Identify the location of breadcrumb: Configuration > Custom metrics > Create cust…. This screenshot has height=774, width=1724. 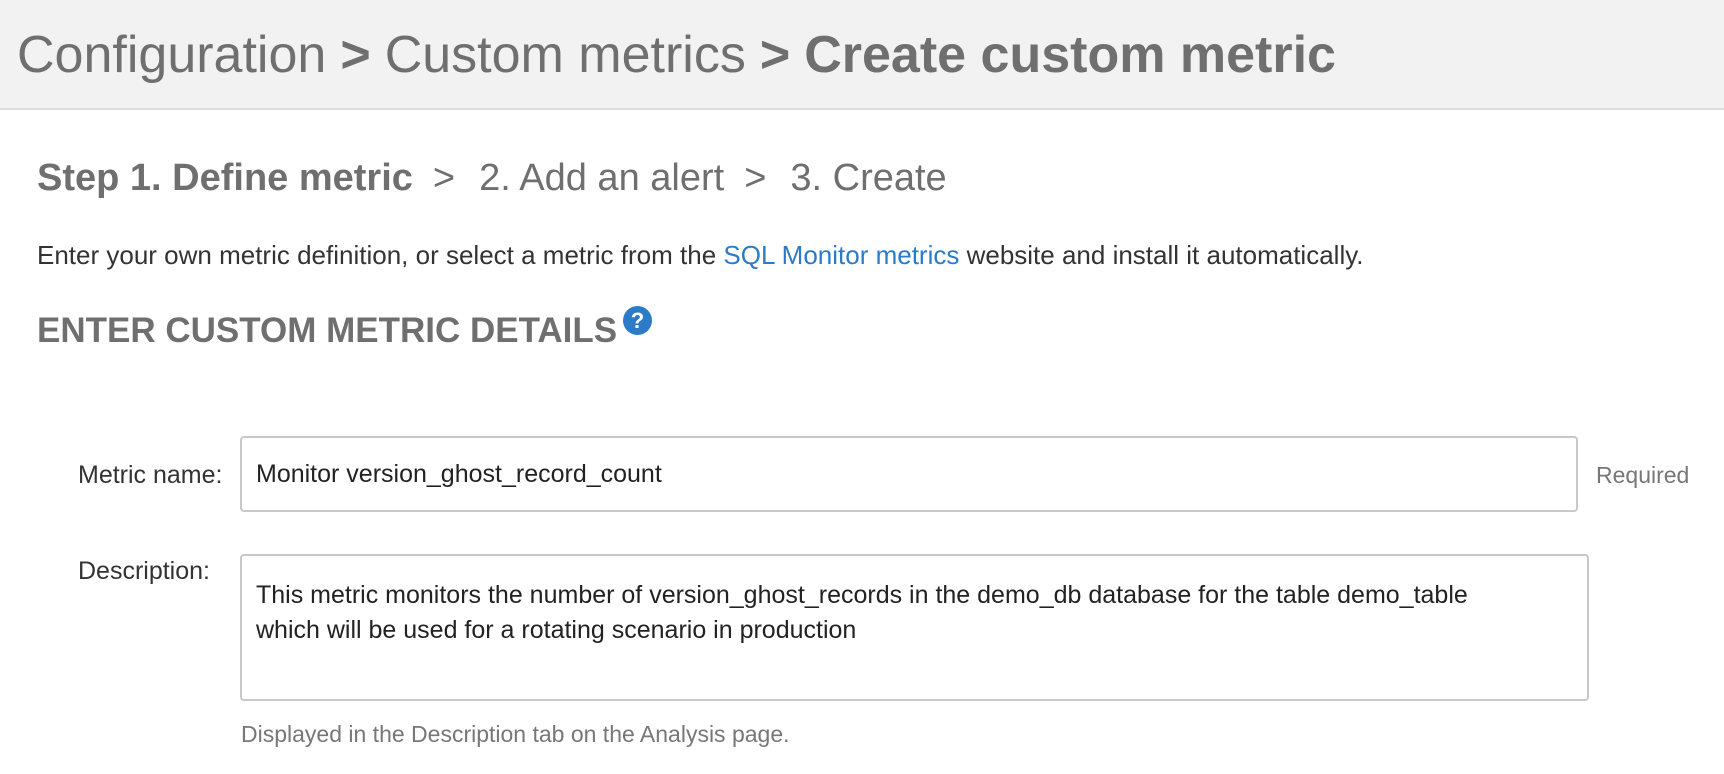
(676, 55).